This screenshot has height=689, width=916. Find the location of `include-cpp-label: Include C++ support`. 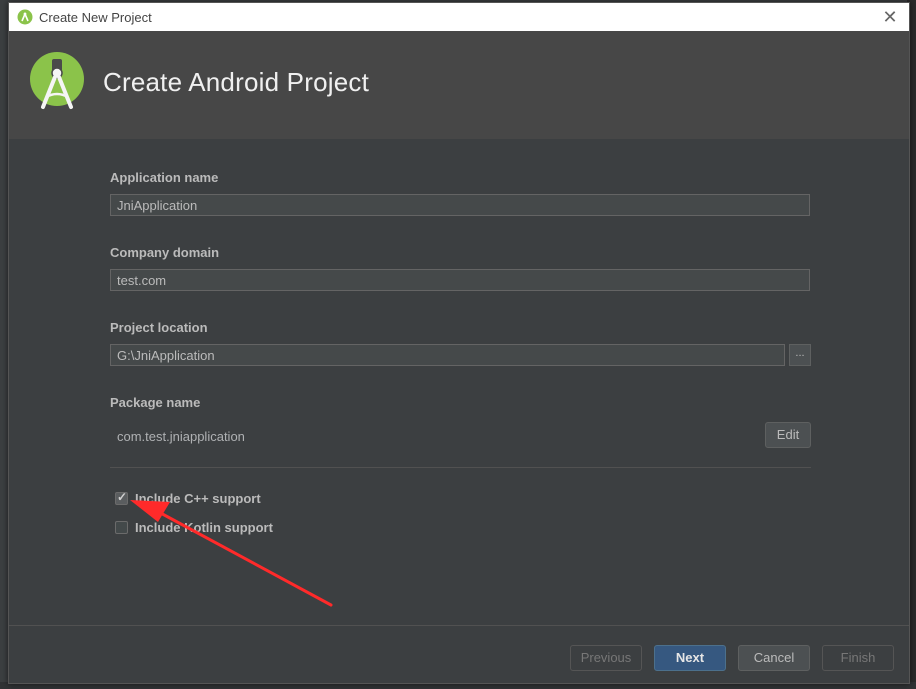

include-cpp-label: Include C++ support is located at coordinates (198, 498).